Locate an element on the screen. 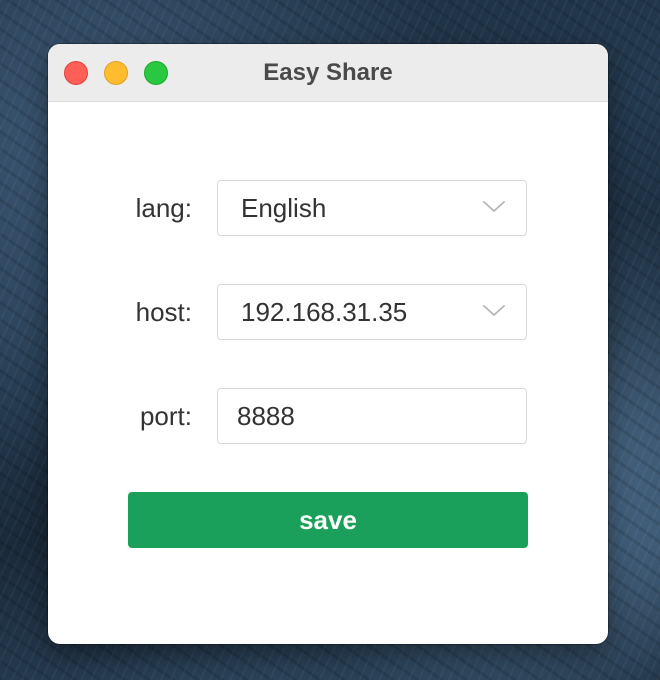  port-label: port: is located at coordinates (165, 416).